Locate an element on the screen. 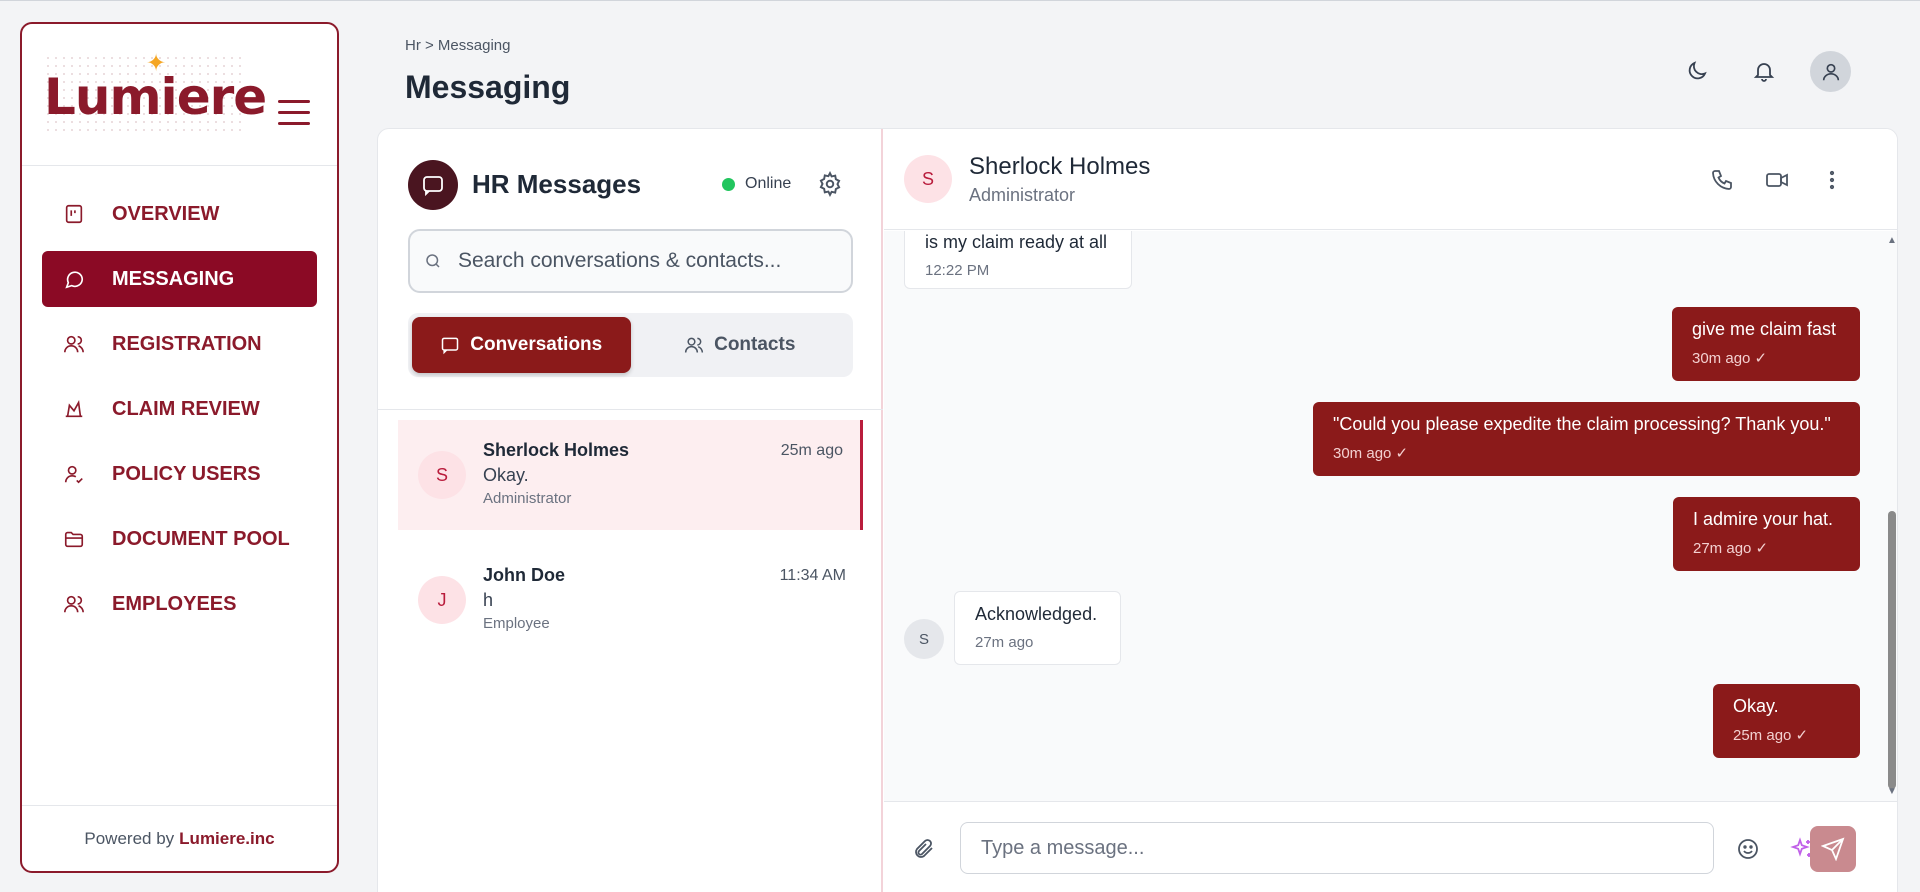 This screenshot has width=1920, height=892. message-text: give me claim fast is located at coordinates (1764, 329).